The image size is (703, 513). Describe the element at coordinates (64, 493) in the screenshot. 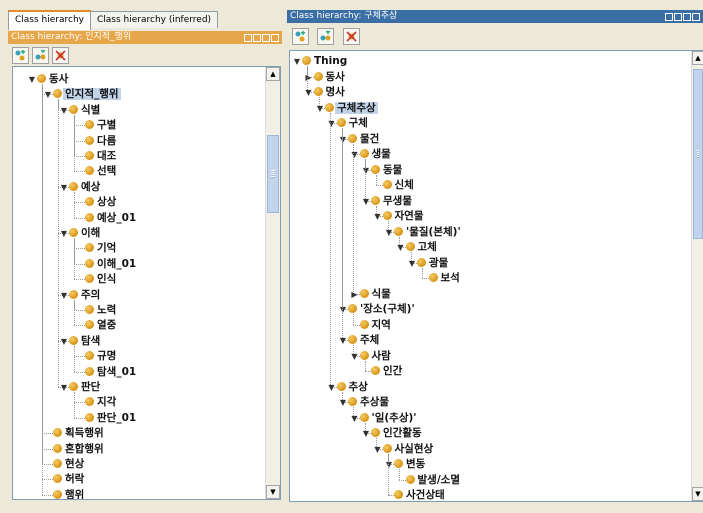

I see `tree-node: 행위` at that location.